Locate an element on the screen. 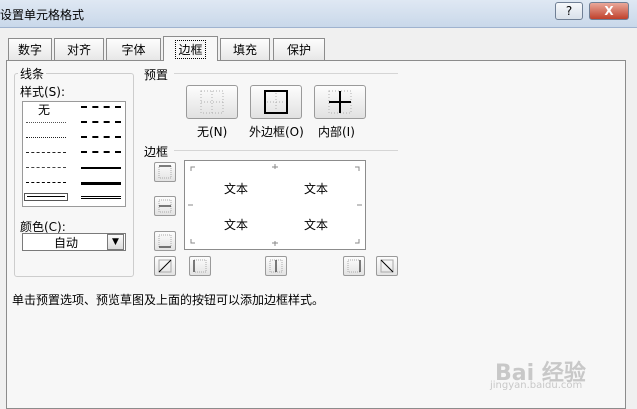  tab-label: 字体 is located at coordinates (133, 50).